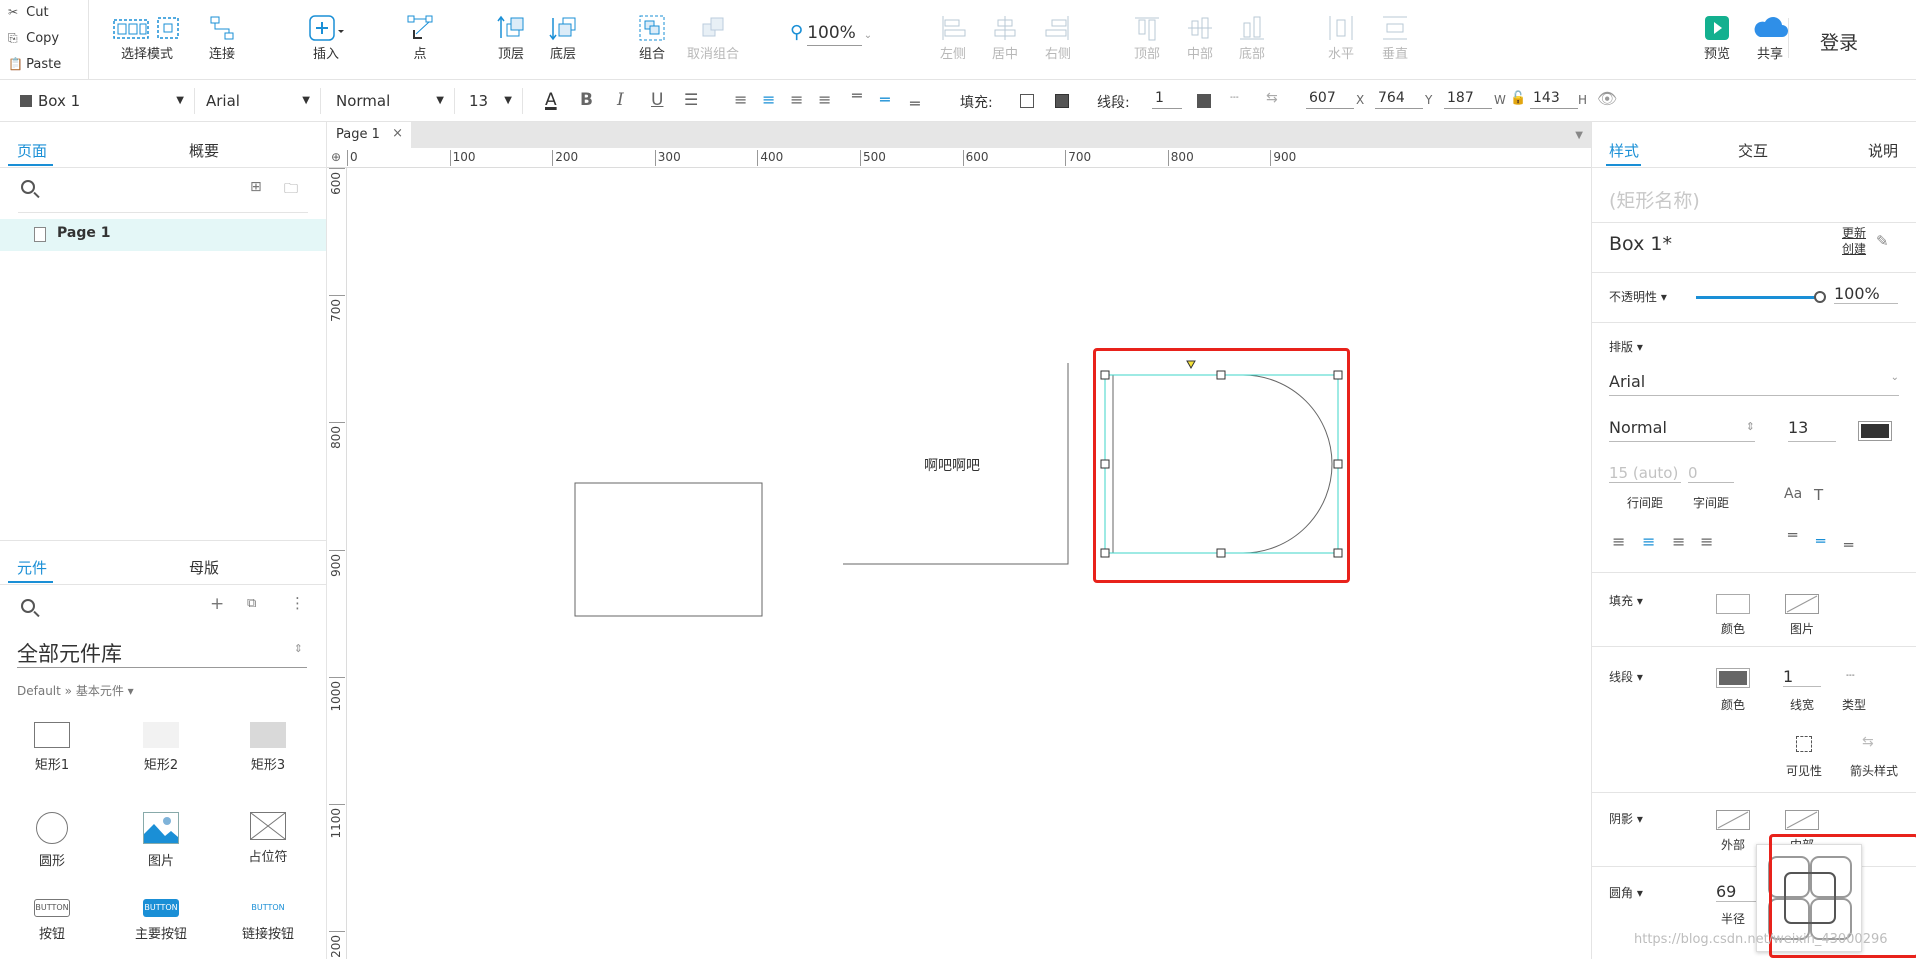  What do you see at coordinates (256, 187) in the screenshot?
I see `add-page-icon: ⊞` at bounding box center [256, 187].